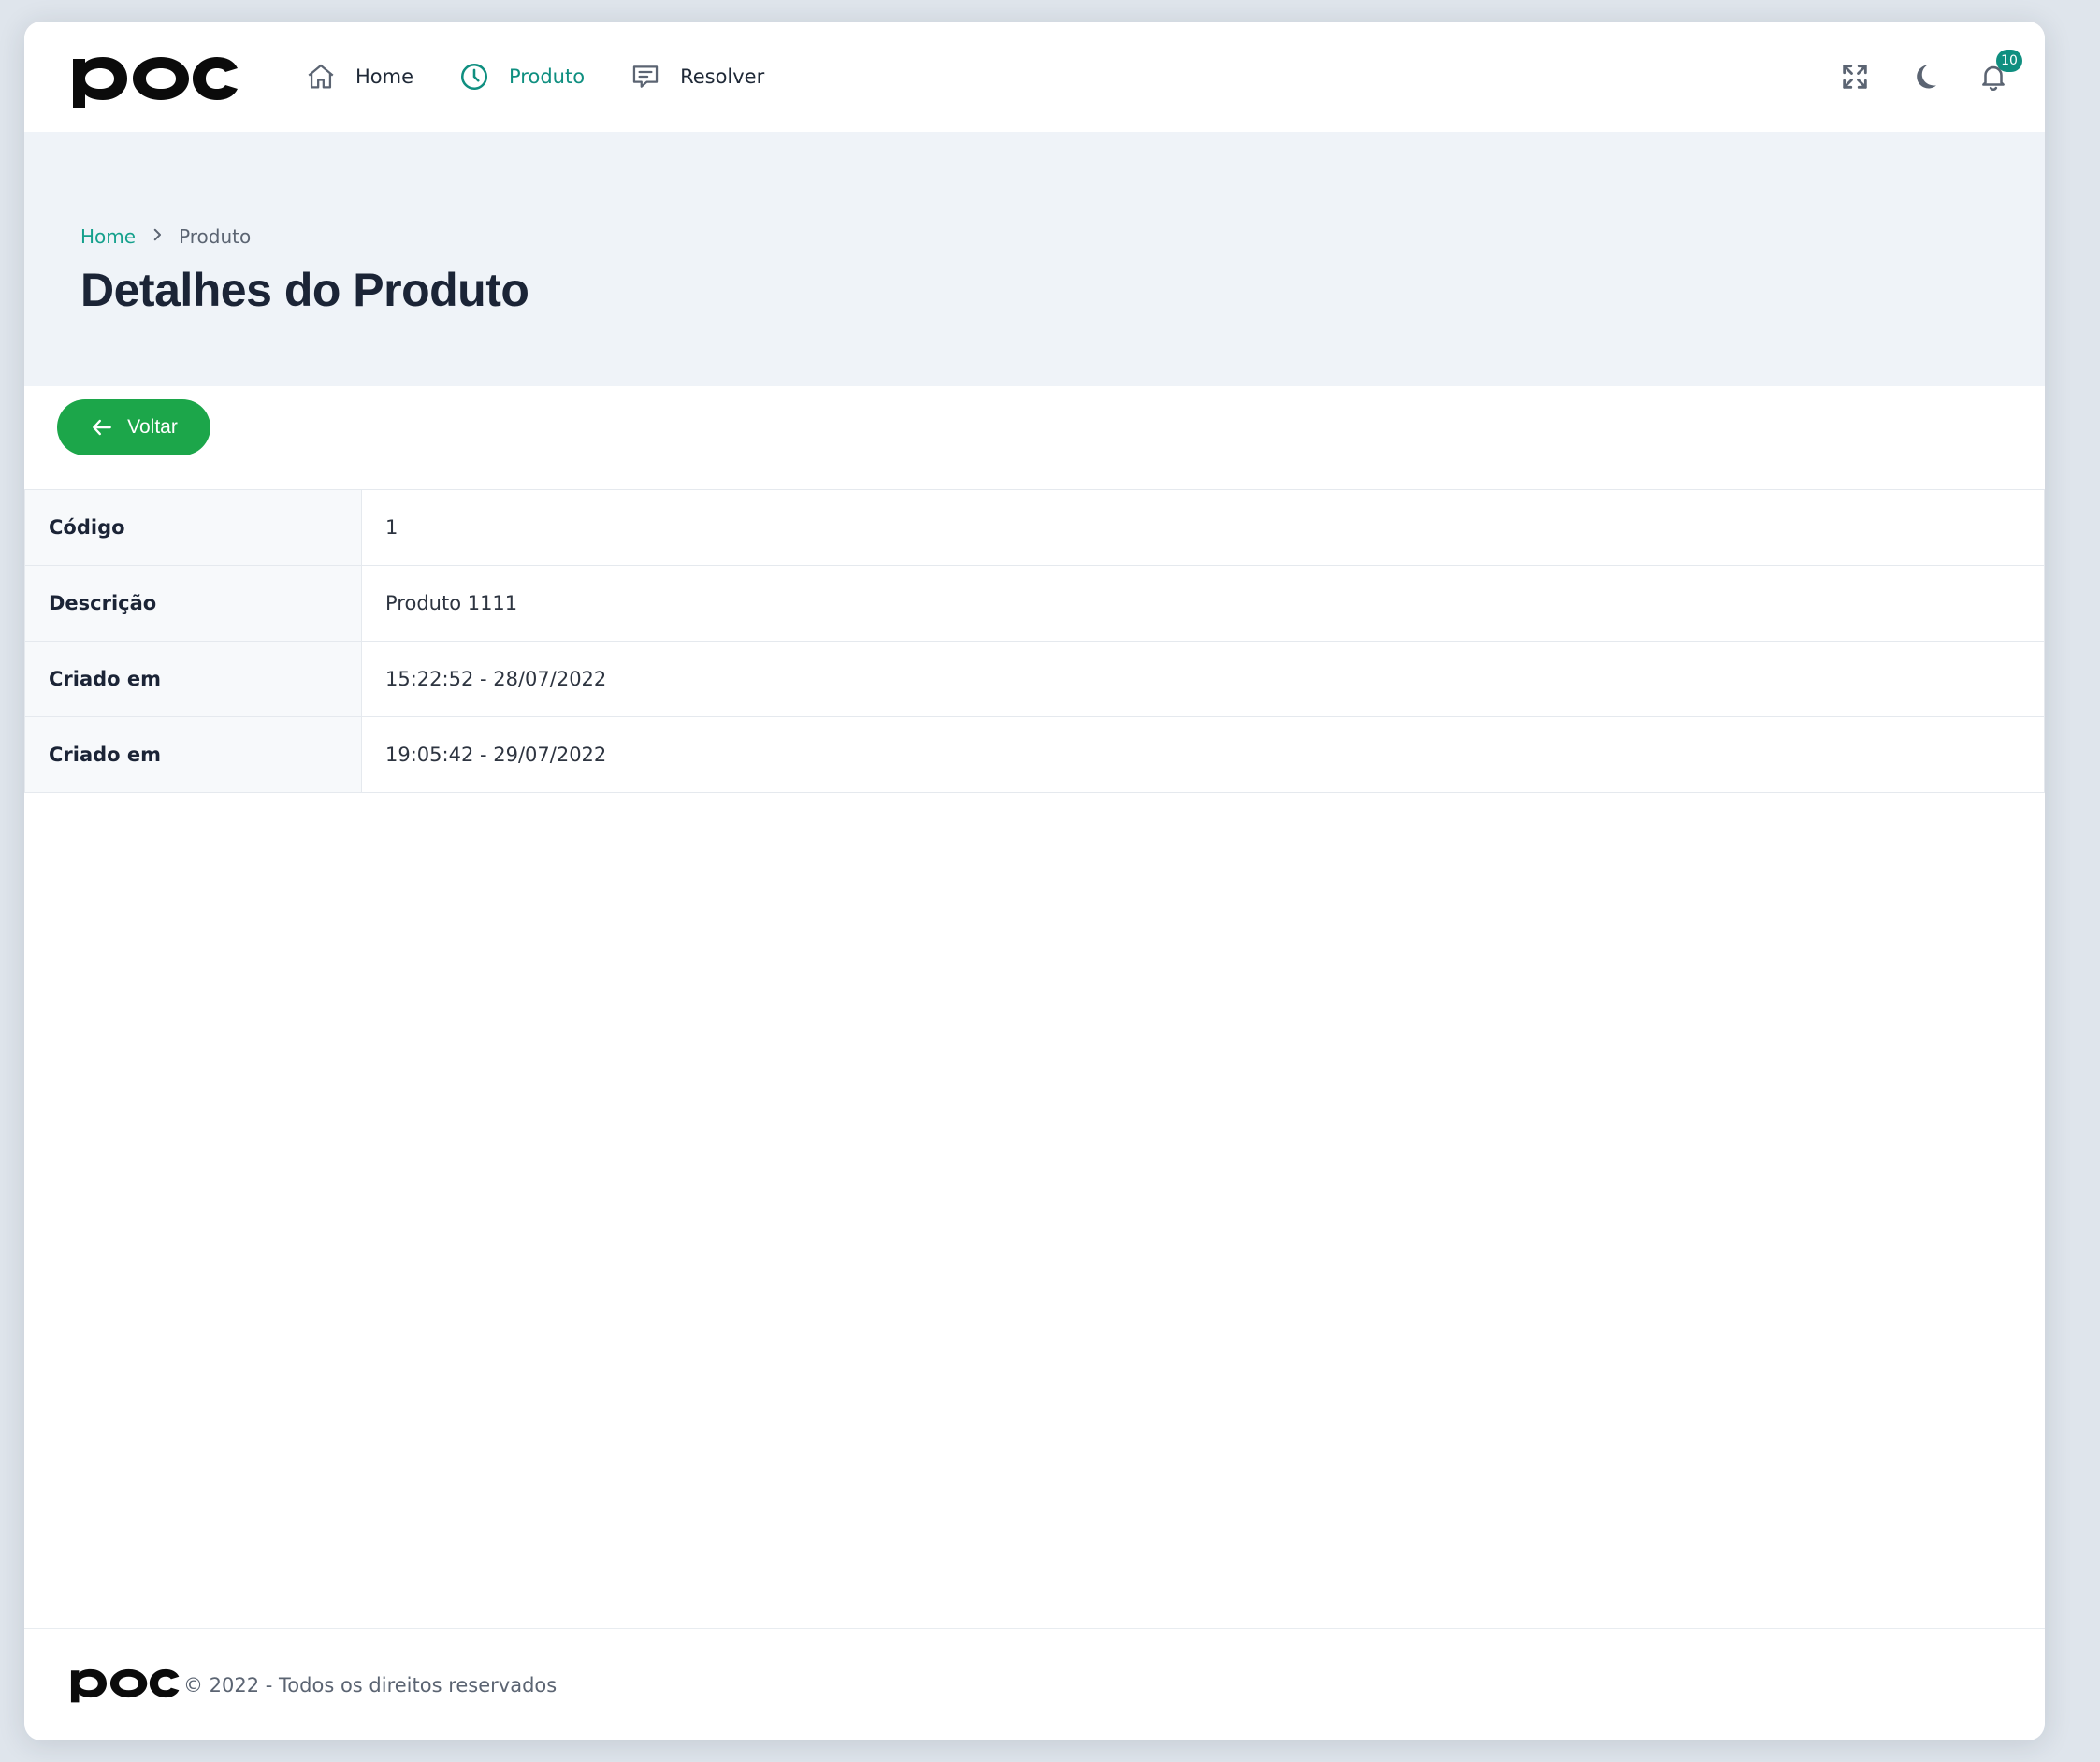  I want to click on moon-icon, so click(1927, 77).